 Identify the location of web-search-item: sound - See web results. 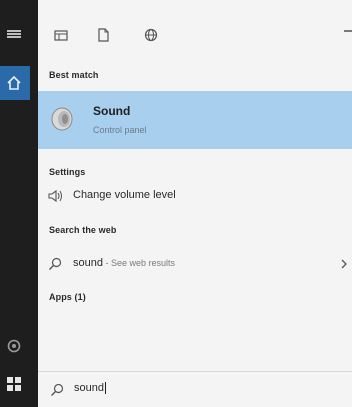
(195, 264).